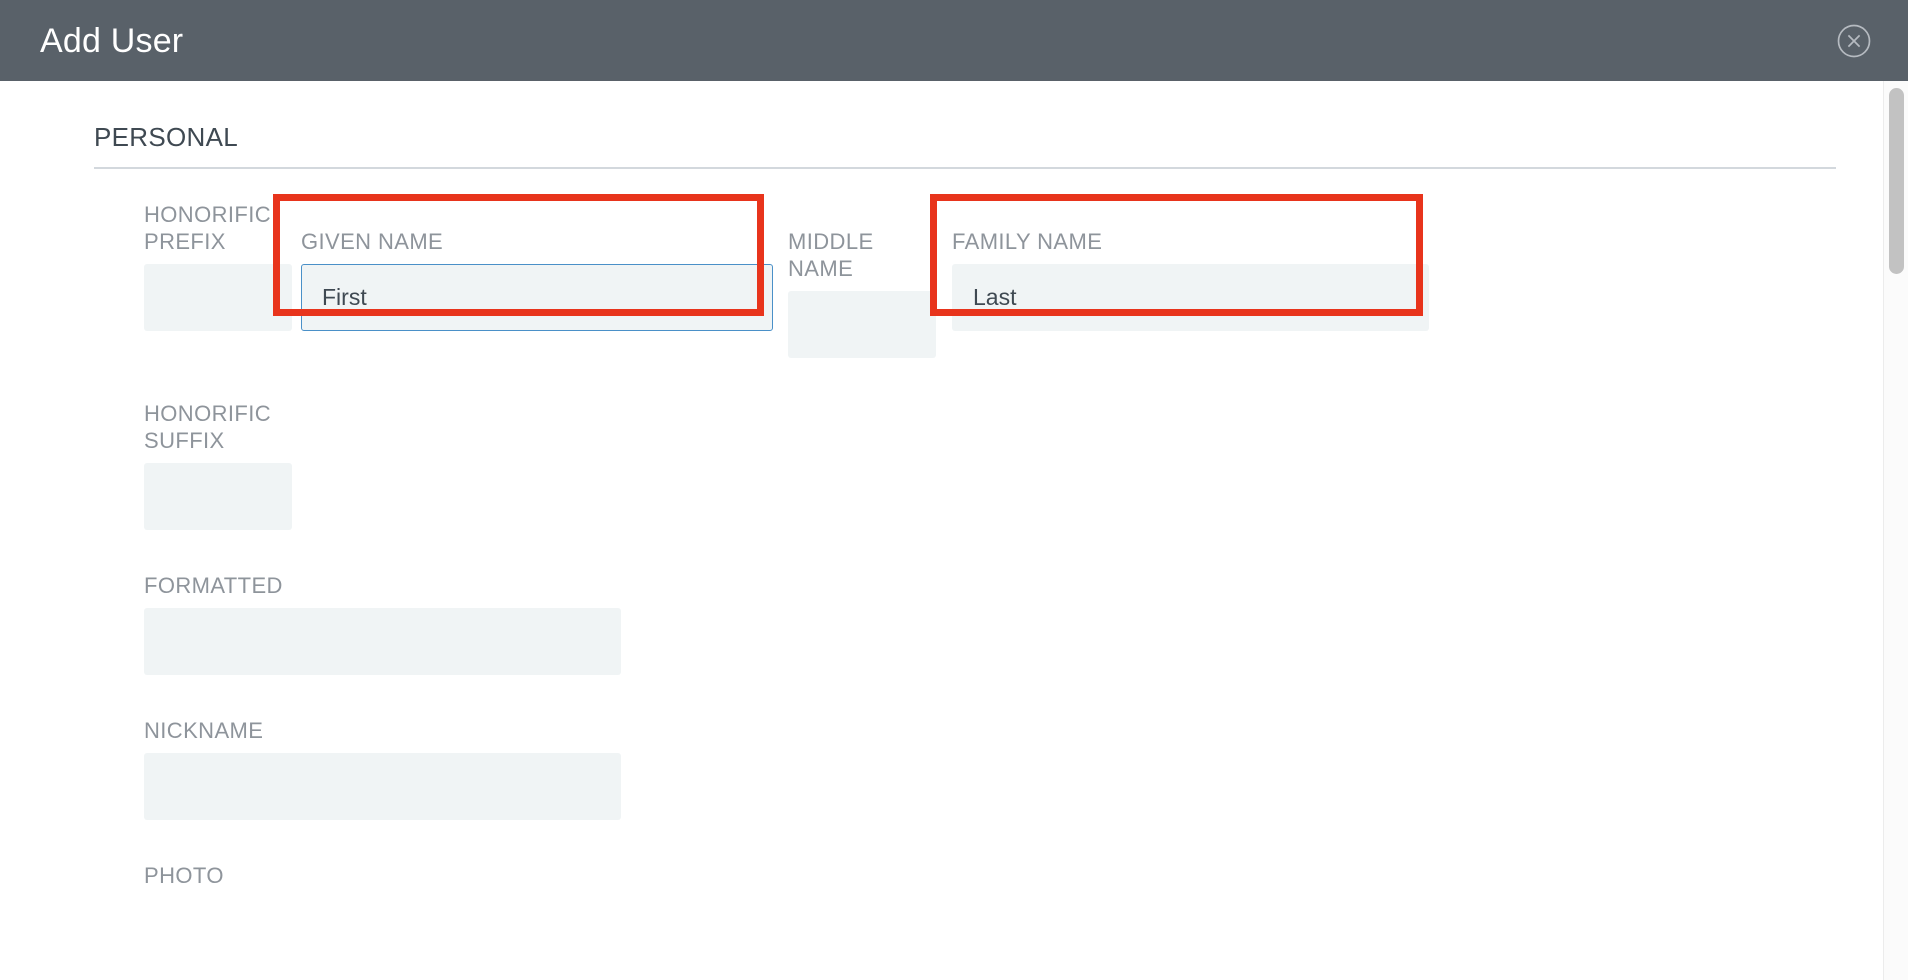 This screenshot has width=1908, height=980. What do you see at coordinates (831, 255) in the screenshot?
I see `label-middle-name: MIDDLE NAME` at bounding box center [831, 255].